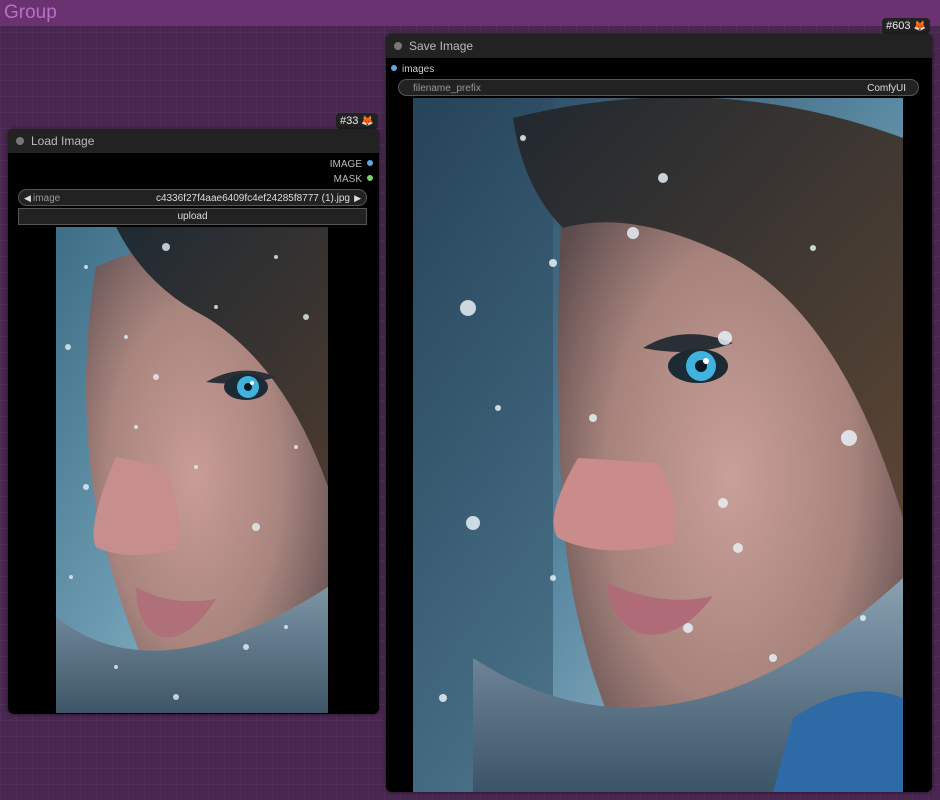 This screenshot has width=940, height=800. I want to click on widget-label: image, so click(47, 198).